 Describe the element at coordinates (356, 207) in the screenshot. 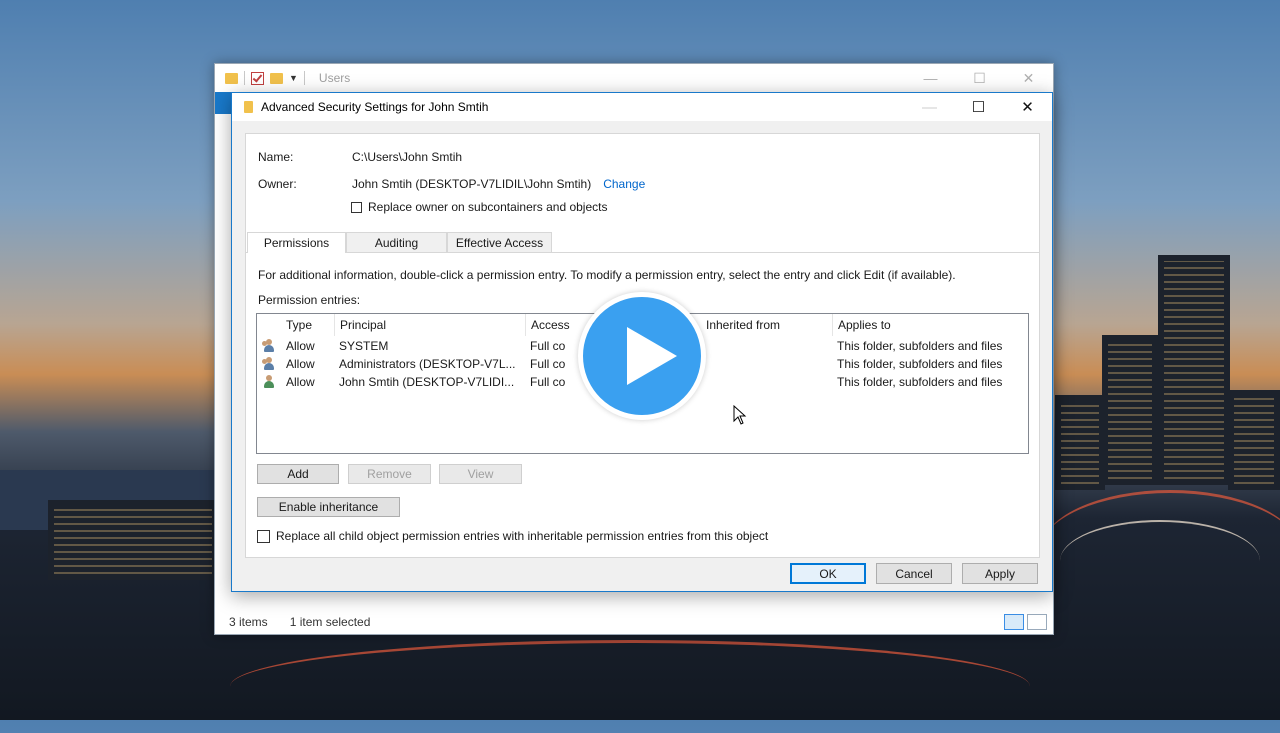

I see `replace-owner-checkbox` at that location.